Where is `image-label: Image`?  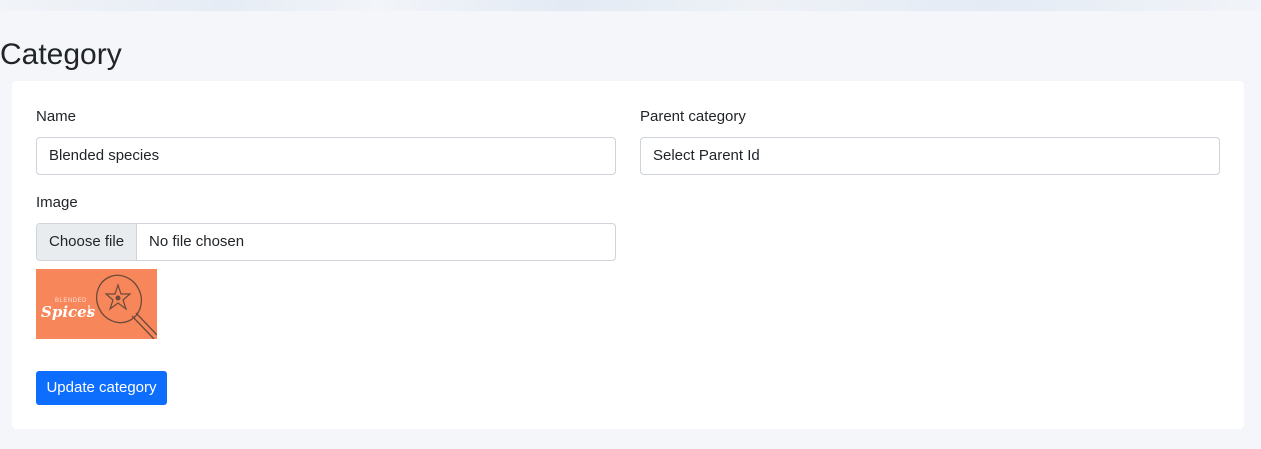 image-label: Image is located at coordinates (57, 202).